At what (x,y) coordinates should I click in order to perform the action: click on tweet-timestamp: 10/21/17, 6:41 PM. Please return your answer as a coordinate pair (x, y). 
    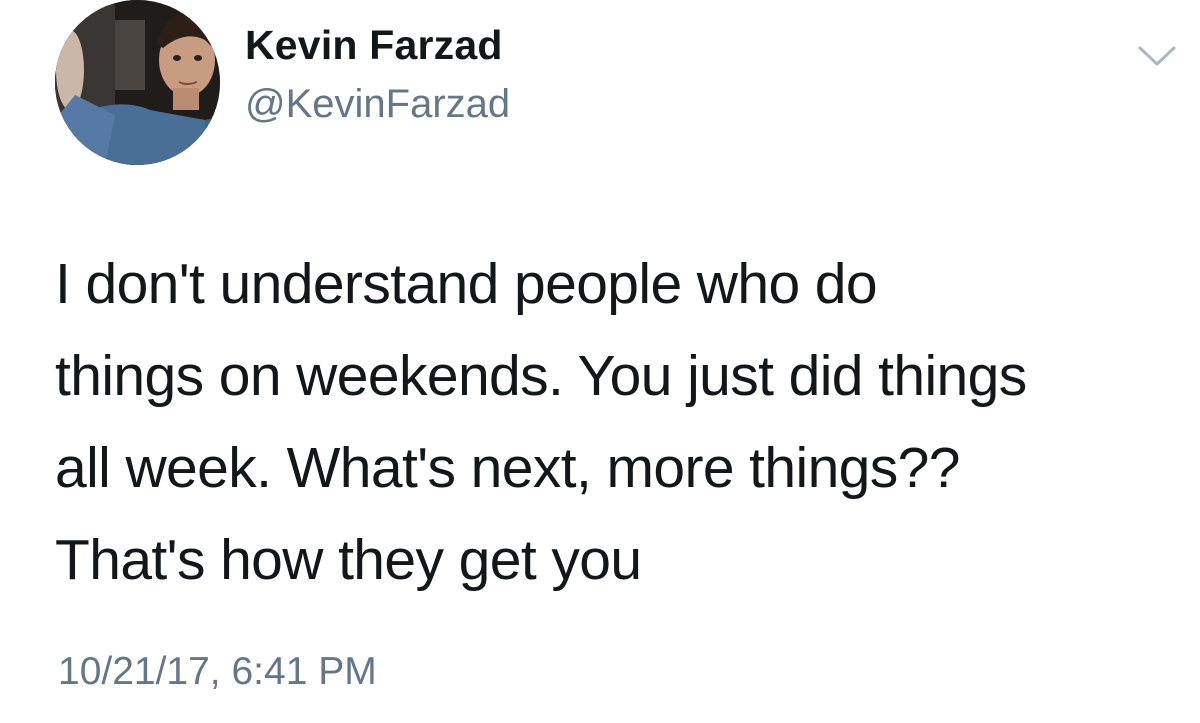
    Looking at the image, I should click on (217, 672).